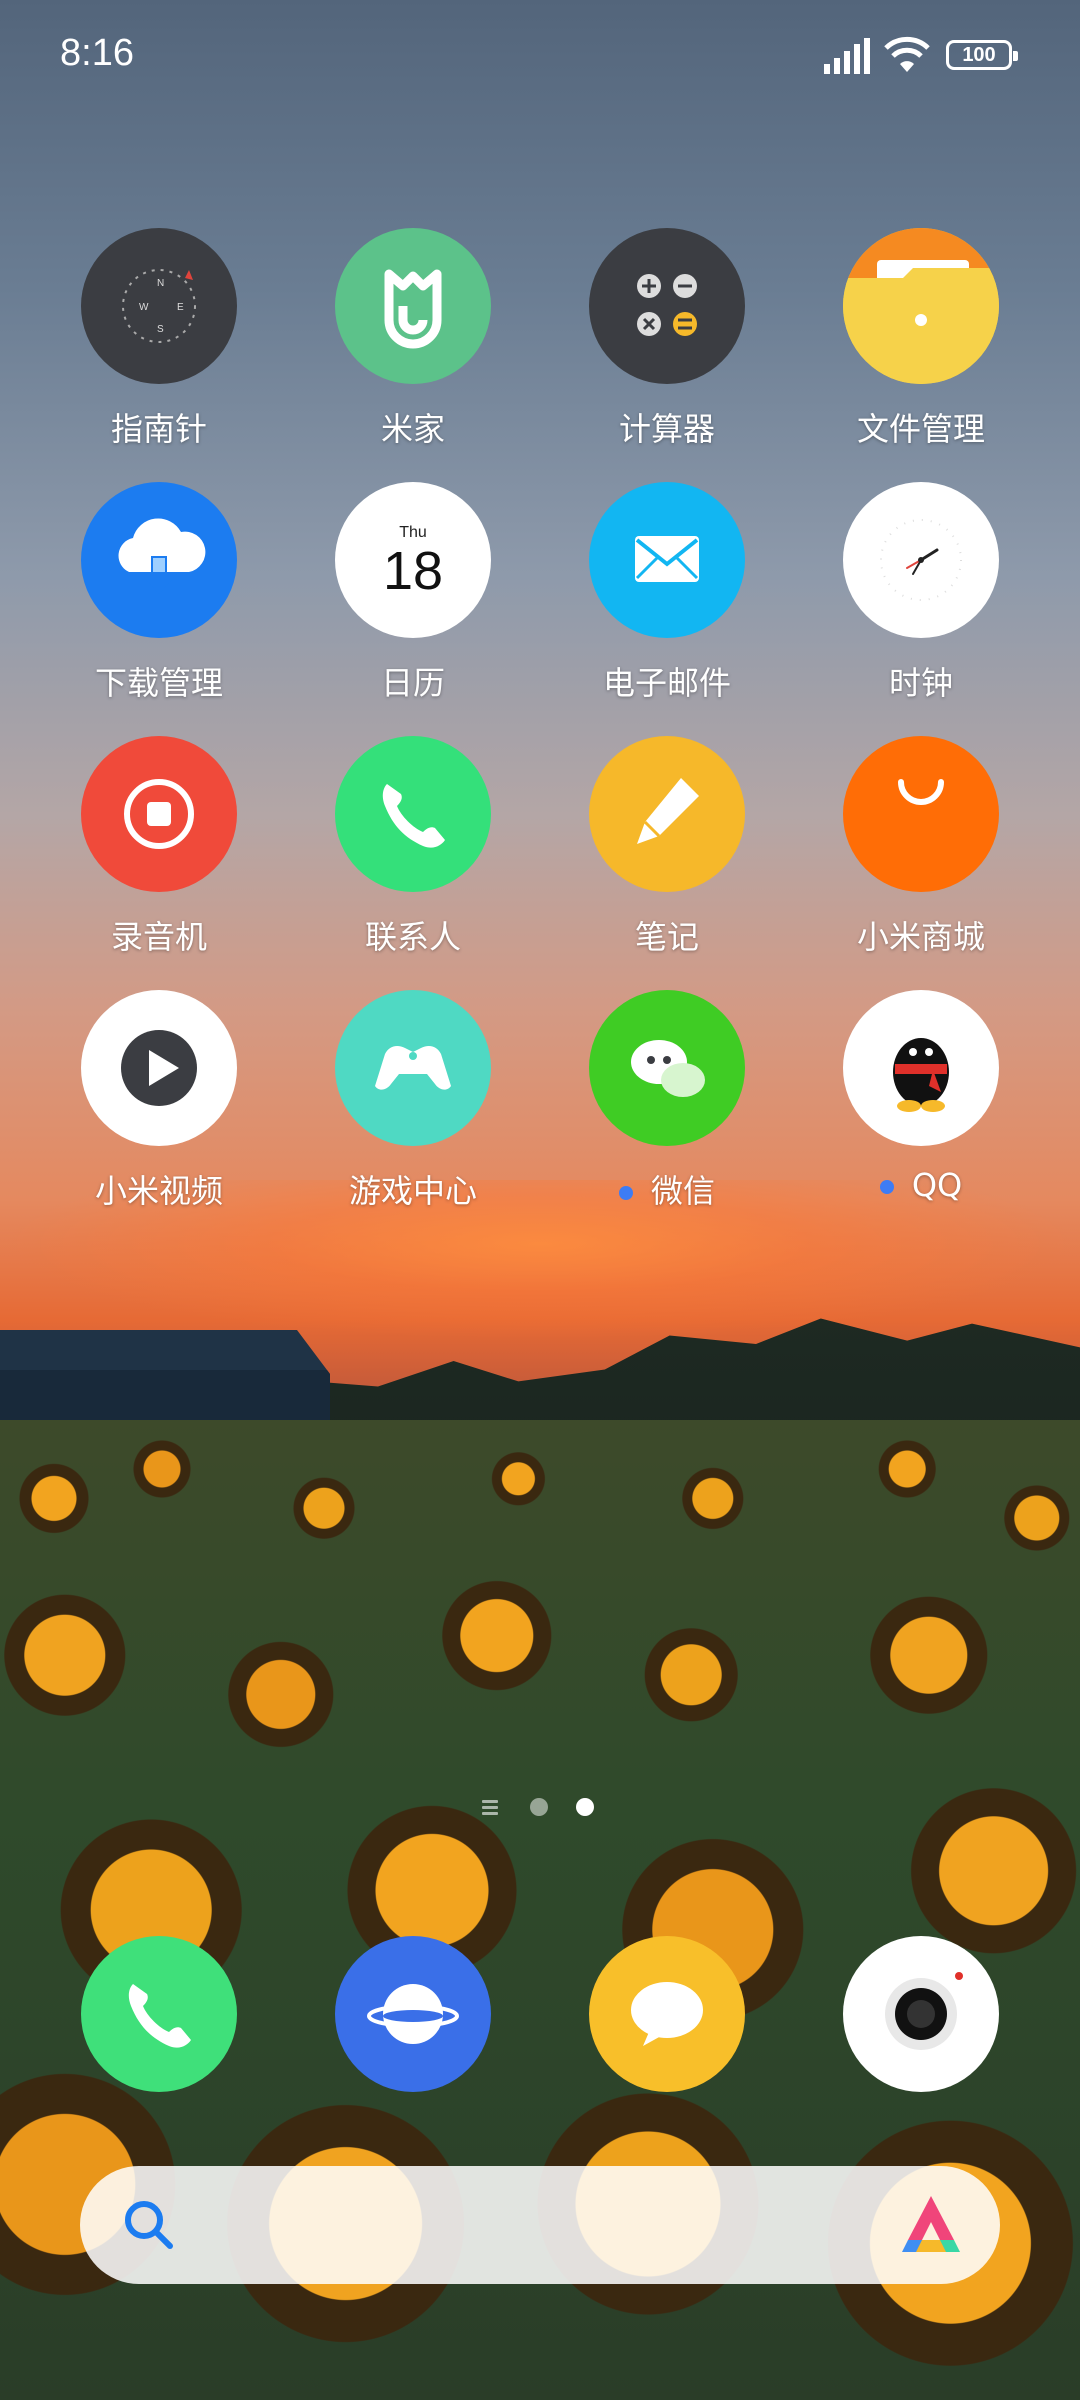 The width and height of the screenshot is (1080, 2400). I want to click on dock-phone-button, so click(159, 2014).